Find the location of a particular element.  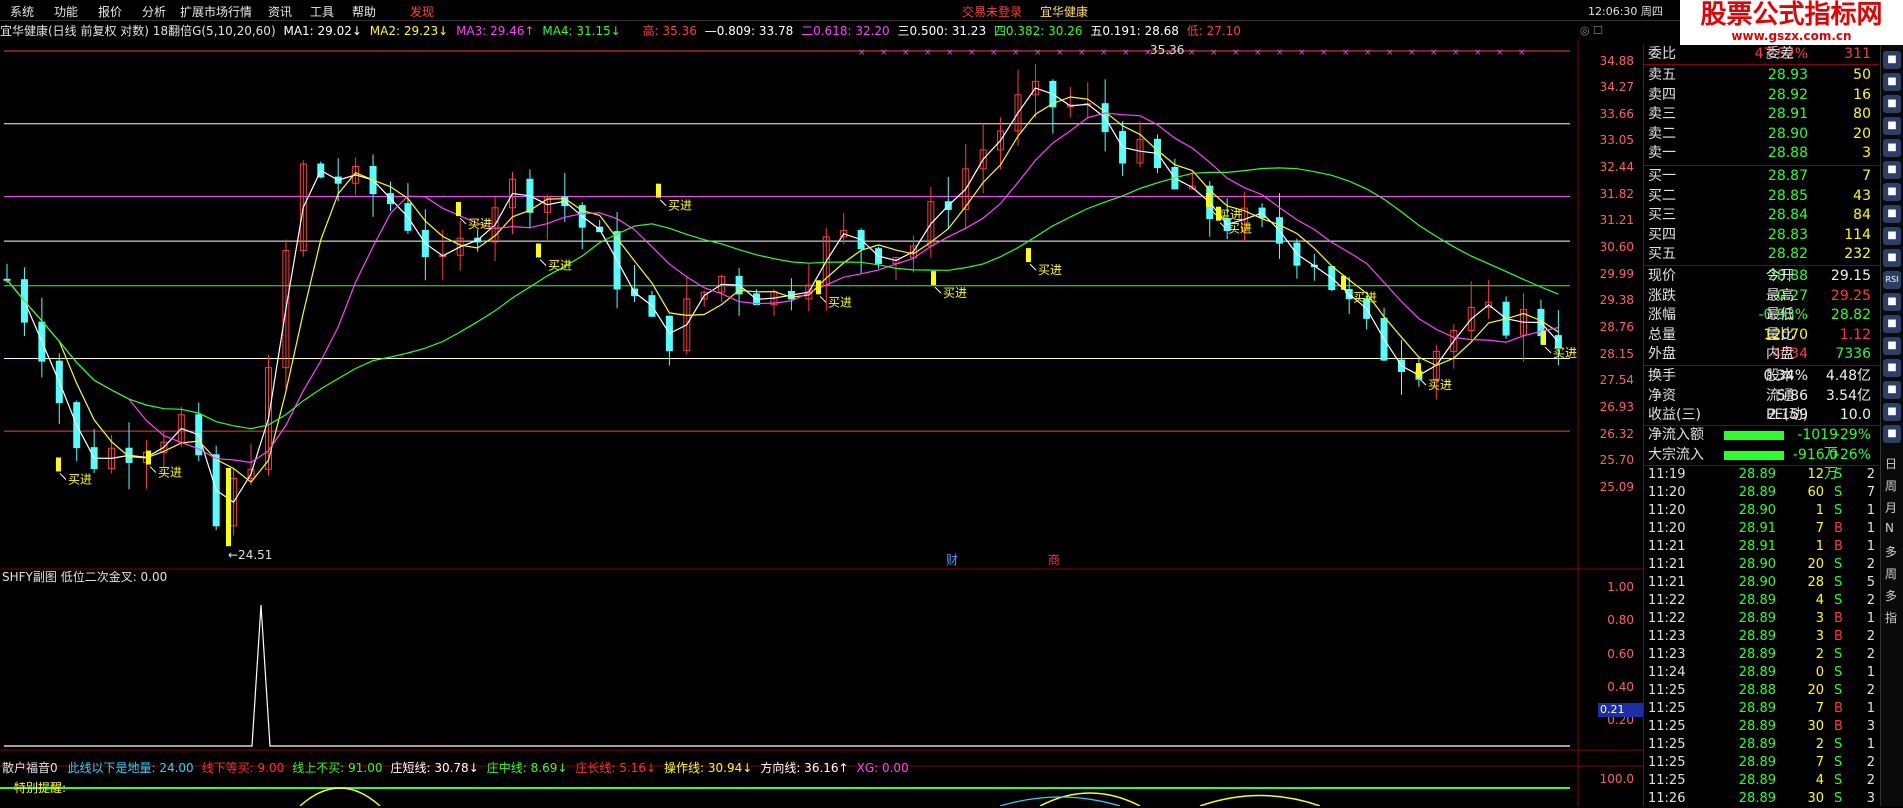

book-row: 卖二 28.90 20 is located at coordinates (1761, 134).